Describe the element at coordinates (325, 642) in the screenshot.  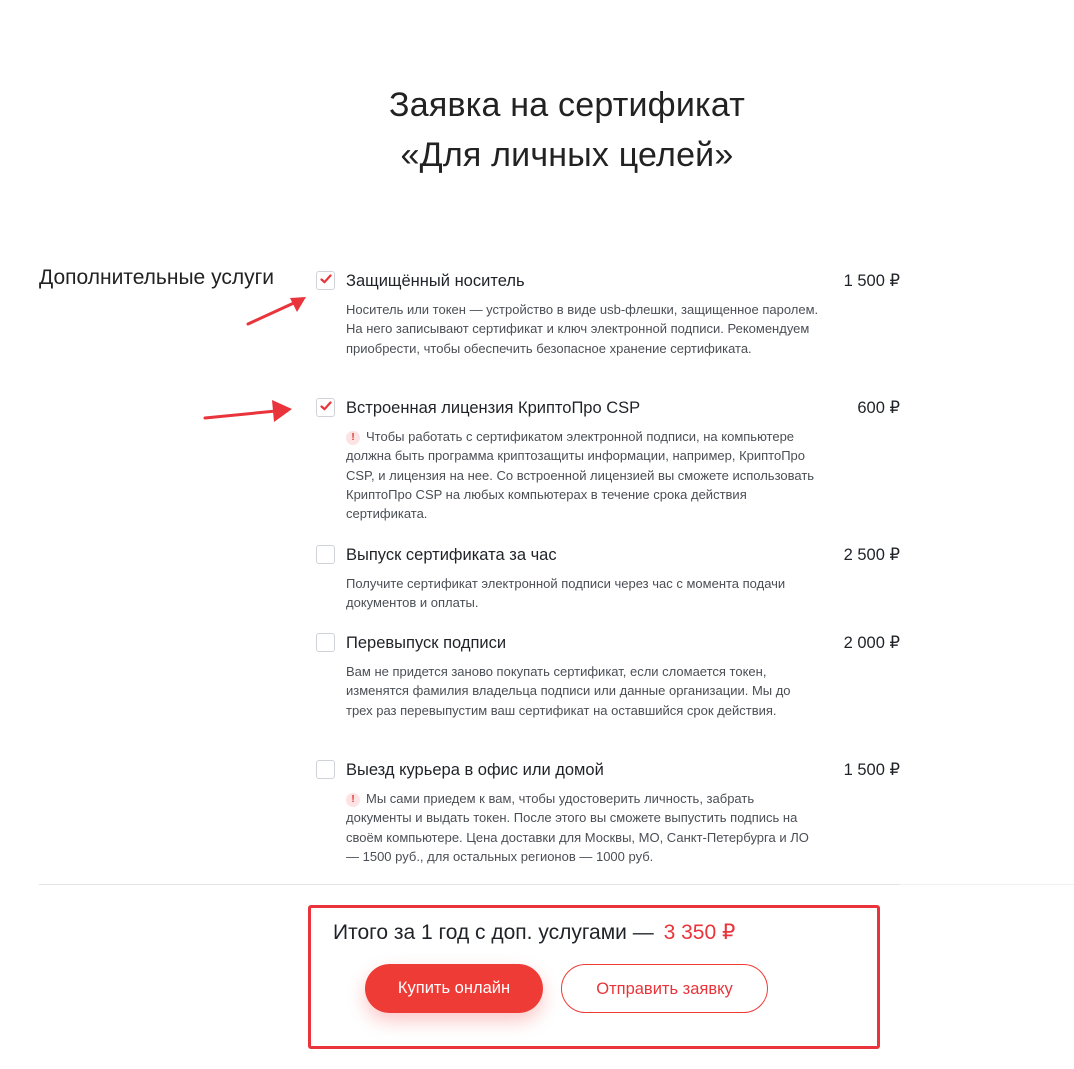
I see `checkbox-reissue` at that location.